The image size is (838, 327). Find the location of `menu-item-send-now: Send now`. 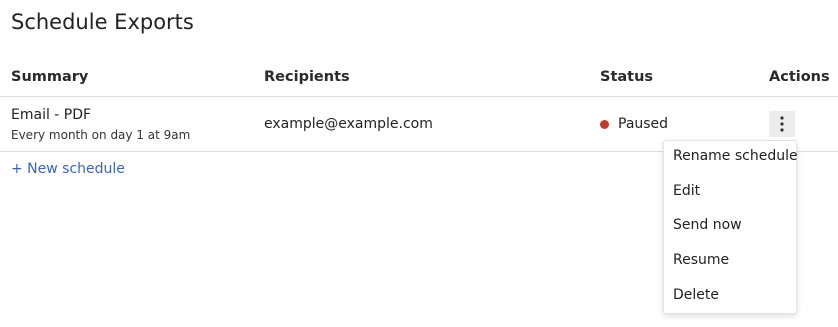

menu-item-send-now: Send now is located at coordinates (707, 225).